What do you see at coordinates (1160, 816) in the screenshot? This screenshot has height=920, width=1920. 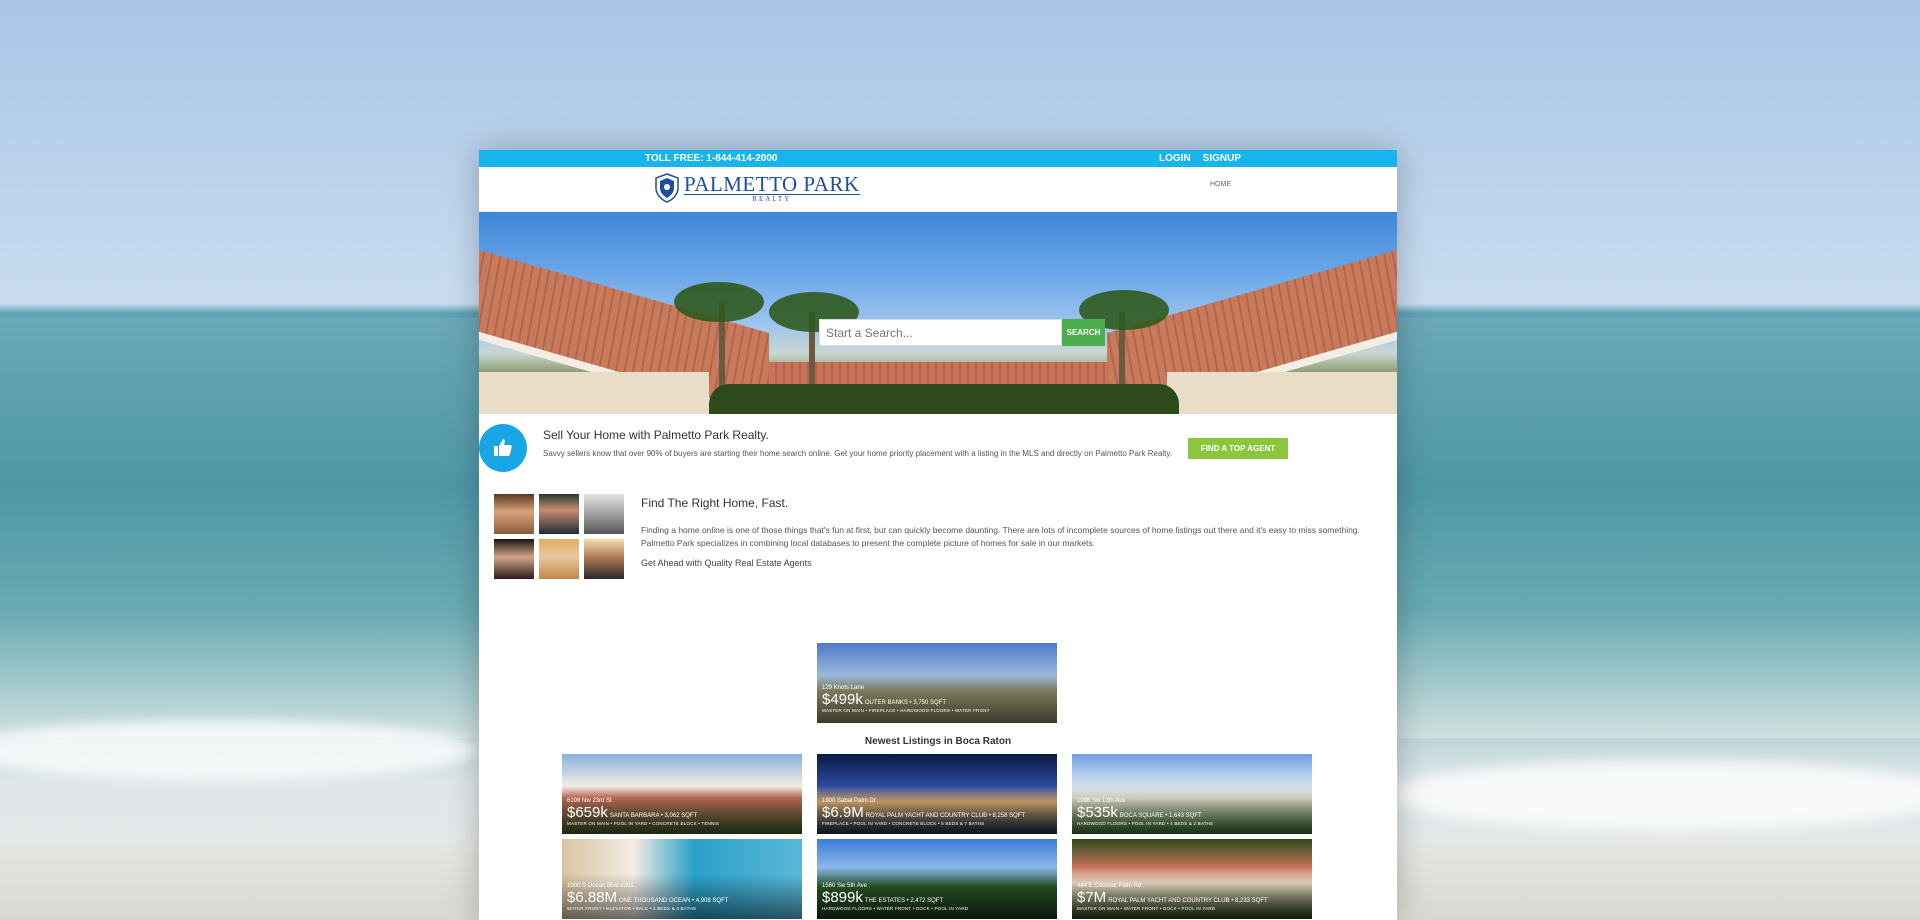 I see `listing-details: BOCA SQUARE • 1,643 SQFT` at bounding box center [1160, 816].